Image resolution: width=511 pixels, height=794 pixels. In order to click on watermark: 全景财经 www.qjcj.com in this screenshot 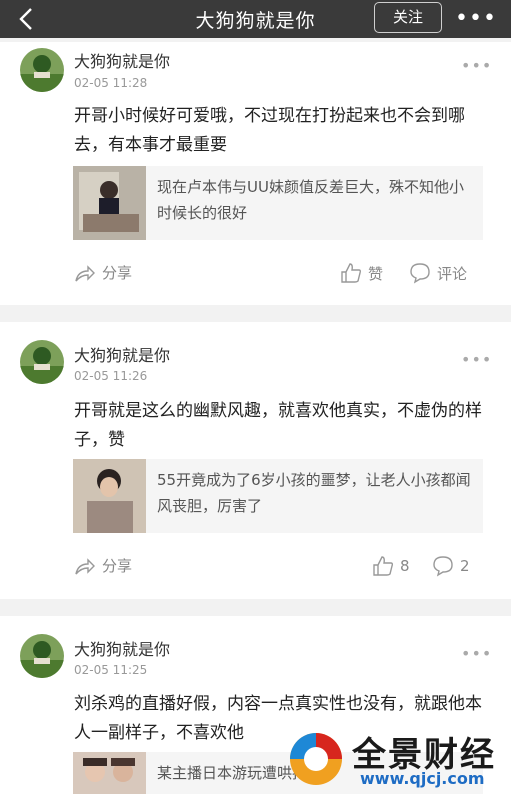, I will do `click(397, 759)`.